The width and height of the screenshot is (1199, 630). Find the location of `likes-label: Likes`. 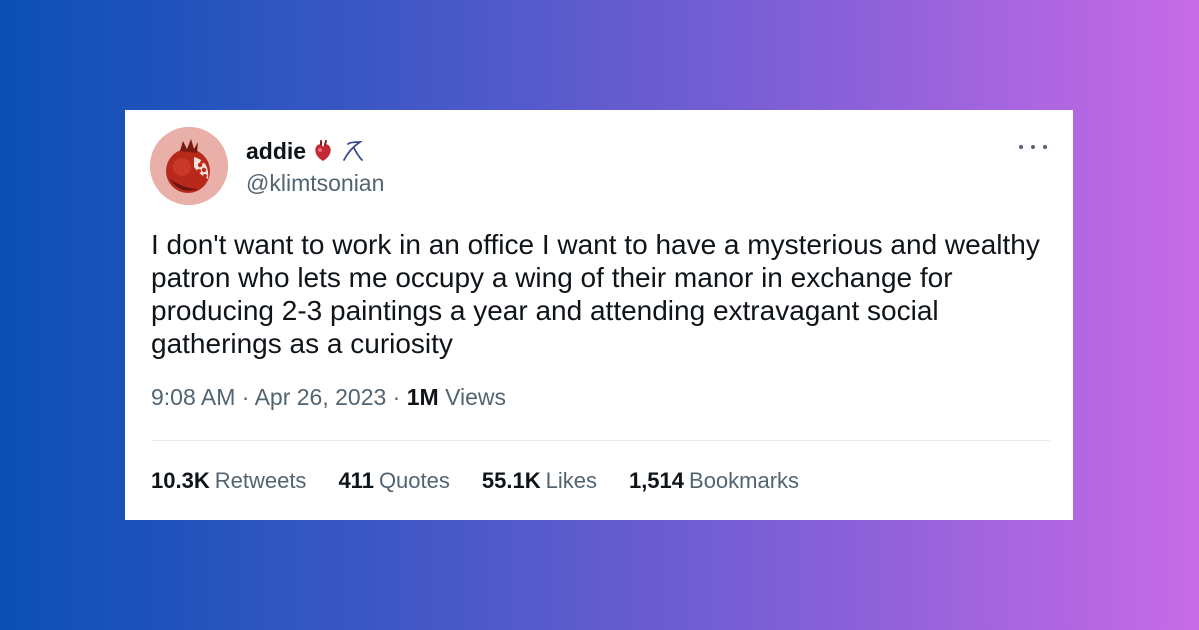

likes-label: Likes is located at coordinates (571, 480).